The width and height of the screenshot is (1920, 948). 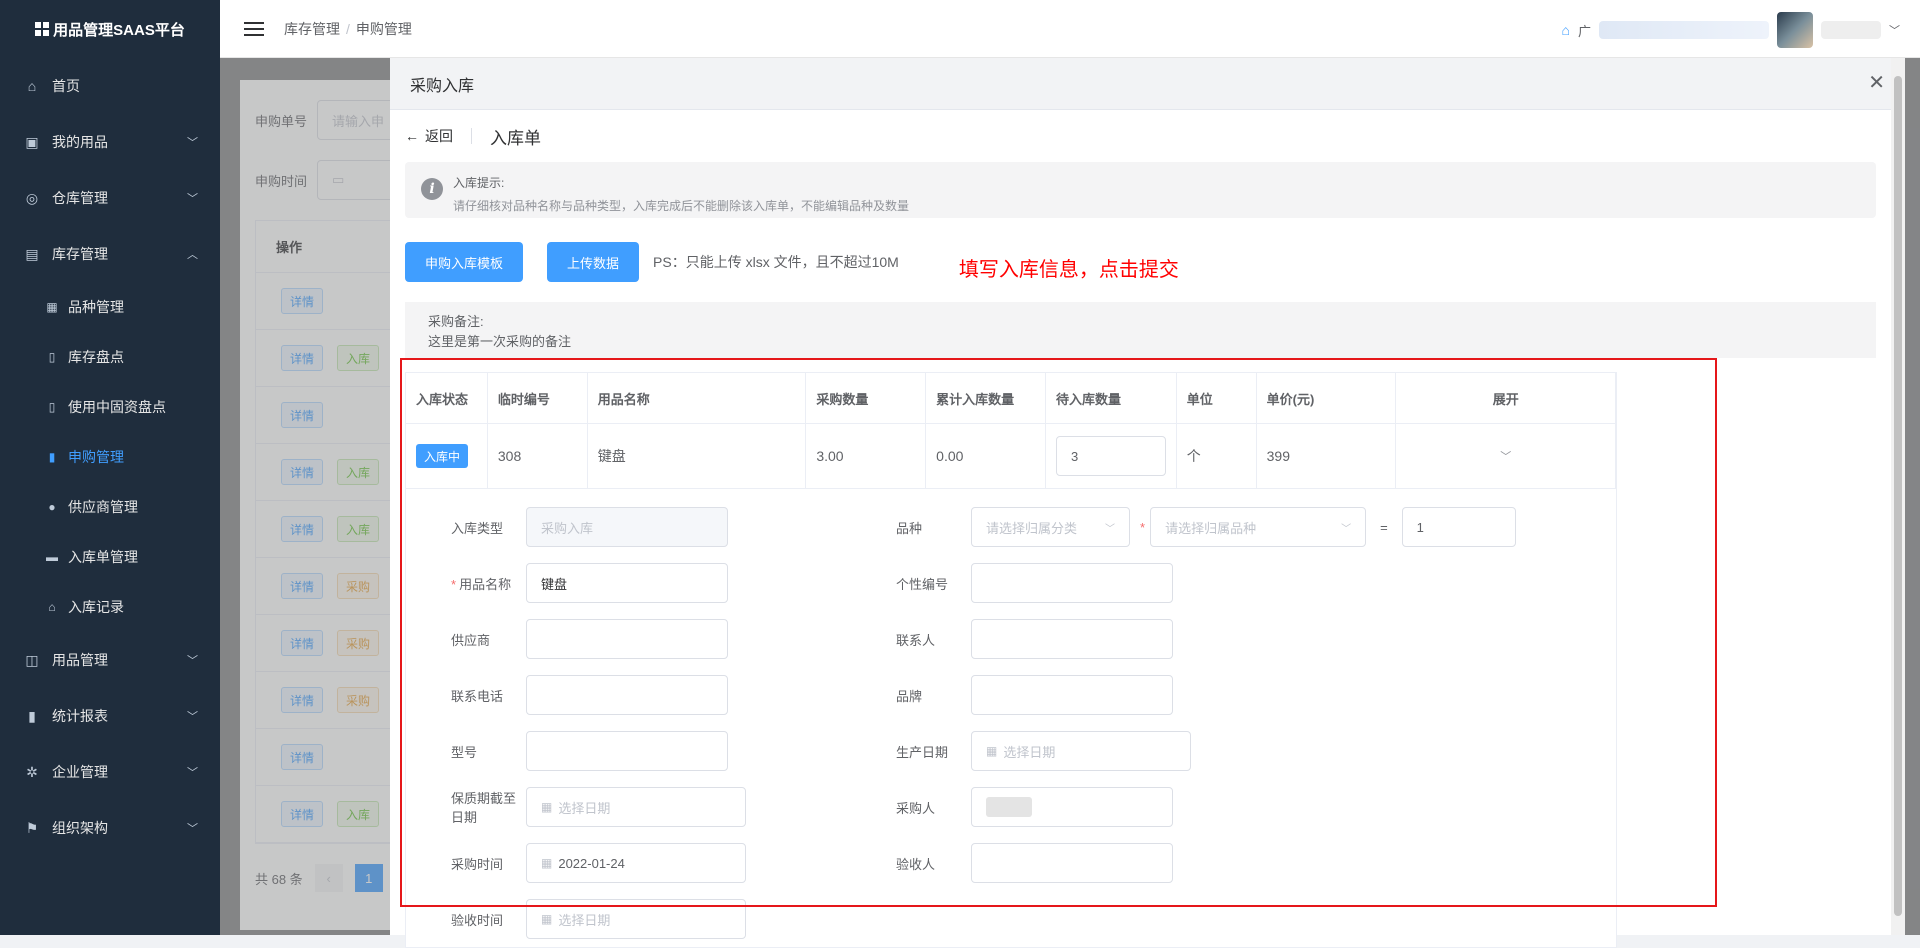 What do you see at coordinates (80, 772) in the screenshot?
I see `sidebar-item-label: 企业管理` at bounding box center [80, 772].